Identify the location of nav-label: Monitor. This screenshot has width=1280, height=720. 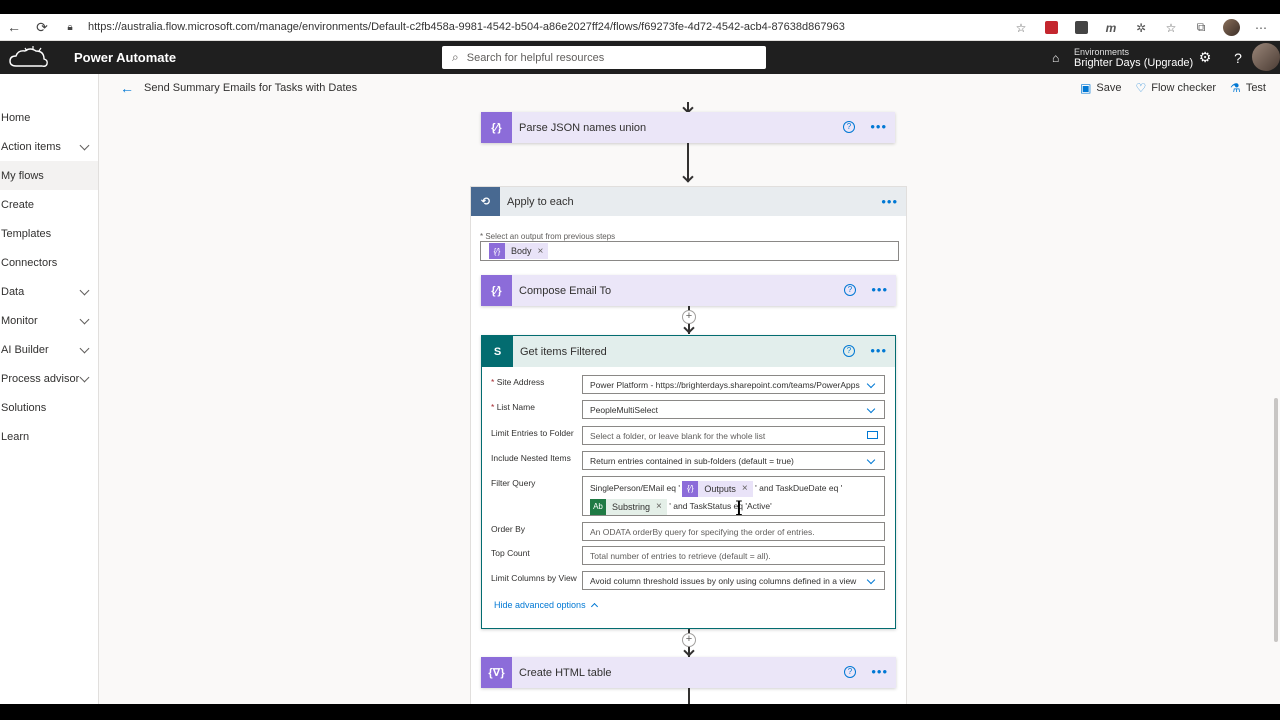
(19, 320).